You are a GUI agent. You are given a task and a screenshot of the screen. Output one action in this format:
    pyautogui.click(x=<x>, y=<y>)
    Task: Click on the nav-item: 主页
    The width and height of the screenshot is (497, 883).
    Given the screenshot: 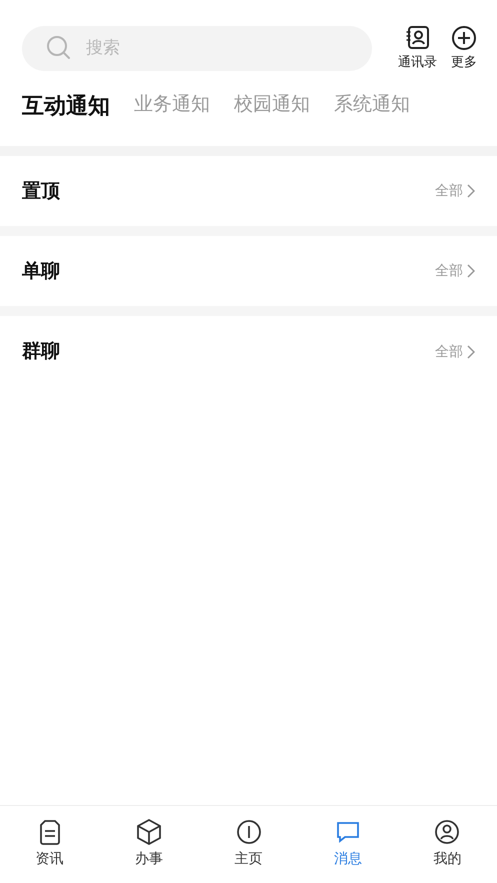 What is the action you would take?
    pyautogui.click(x=248, y=843)
    